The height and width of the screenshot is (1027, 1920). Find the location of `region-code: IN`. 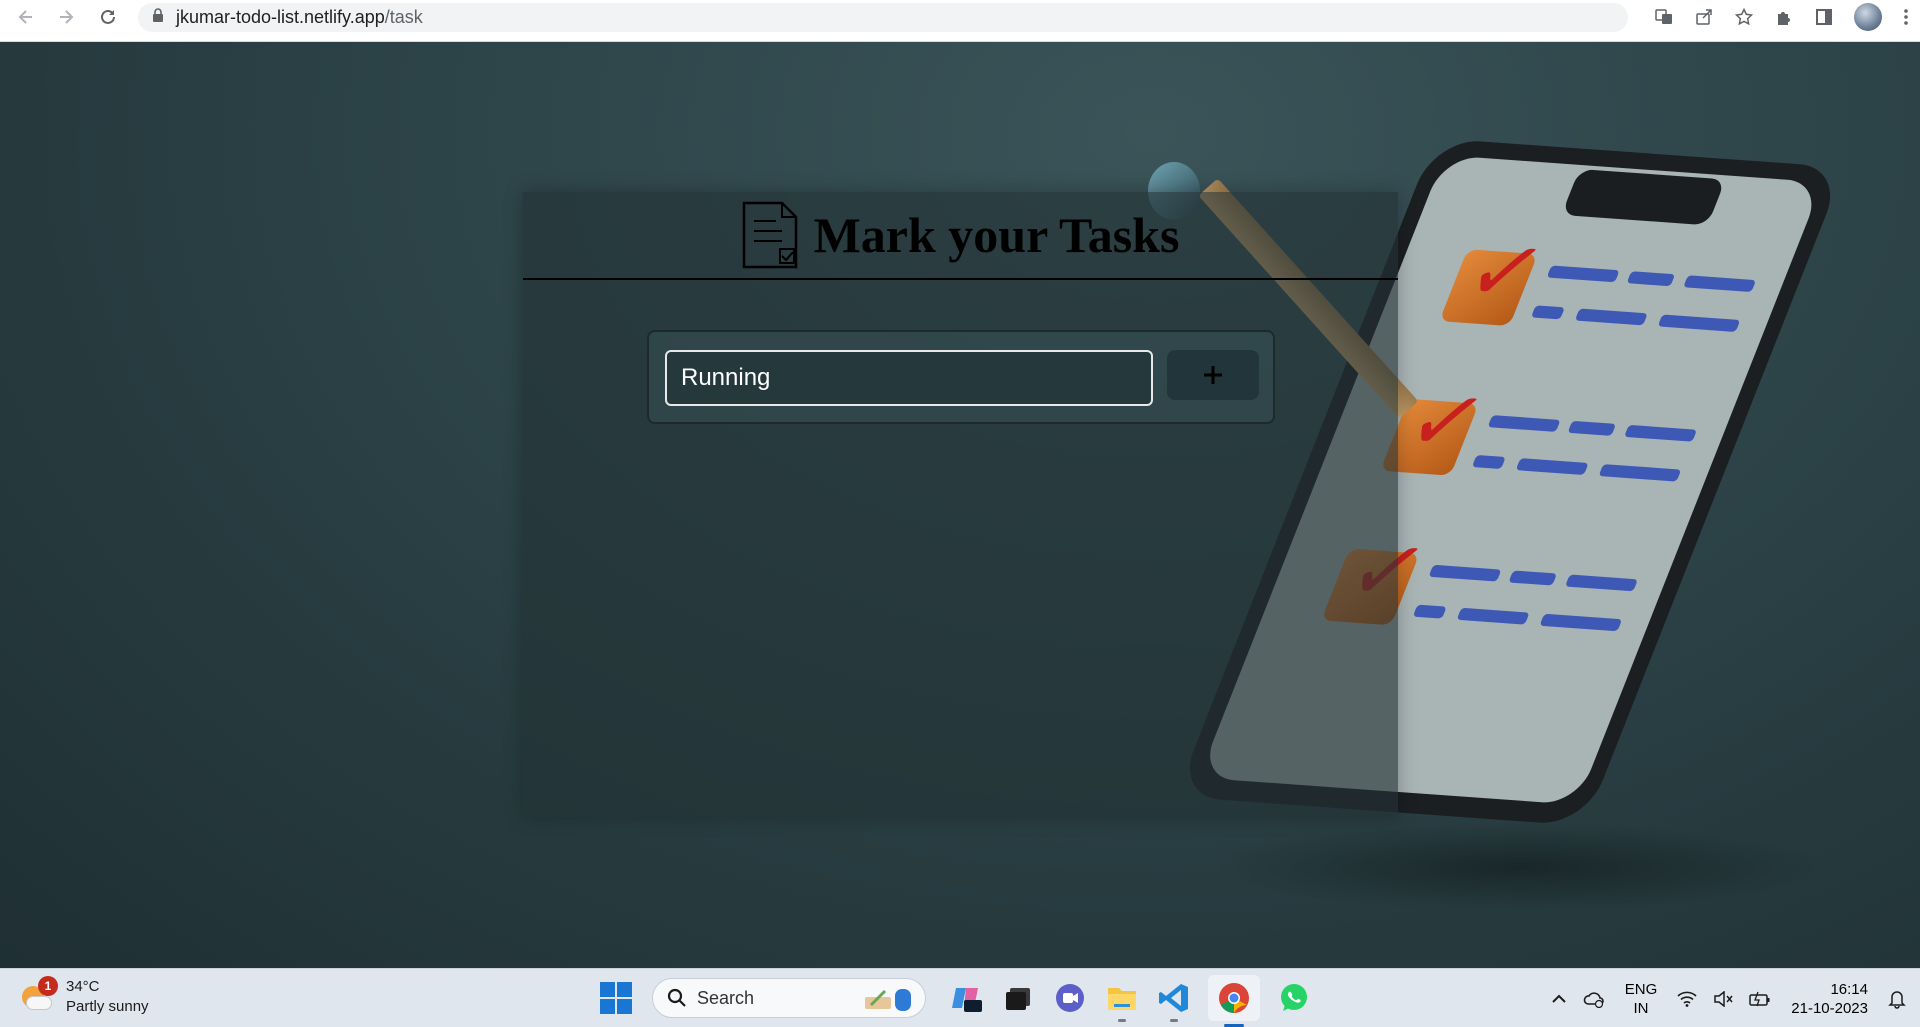

region-code: IN is located at coordinates (1641, 1008).